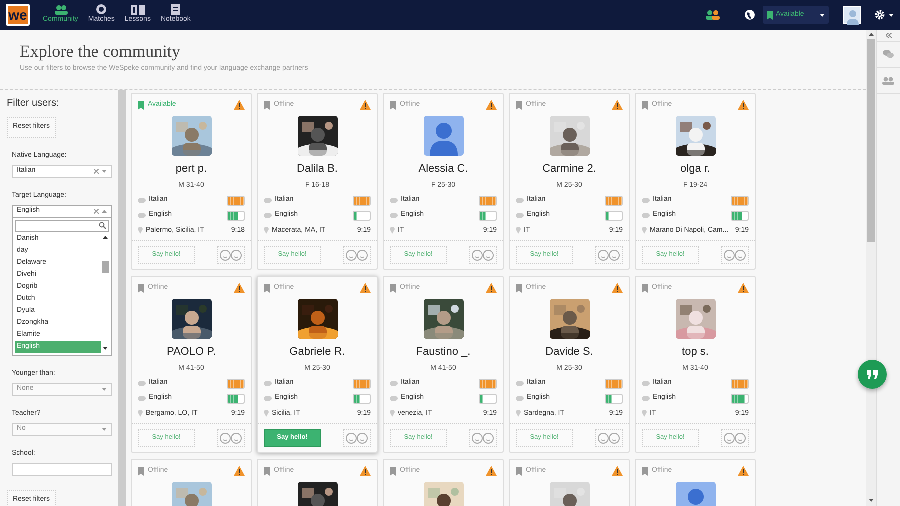 The width and height of the screenshot is (900, 506). I want to click on user-name: PAOLO P., so click(192, 352).